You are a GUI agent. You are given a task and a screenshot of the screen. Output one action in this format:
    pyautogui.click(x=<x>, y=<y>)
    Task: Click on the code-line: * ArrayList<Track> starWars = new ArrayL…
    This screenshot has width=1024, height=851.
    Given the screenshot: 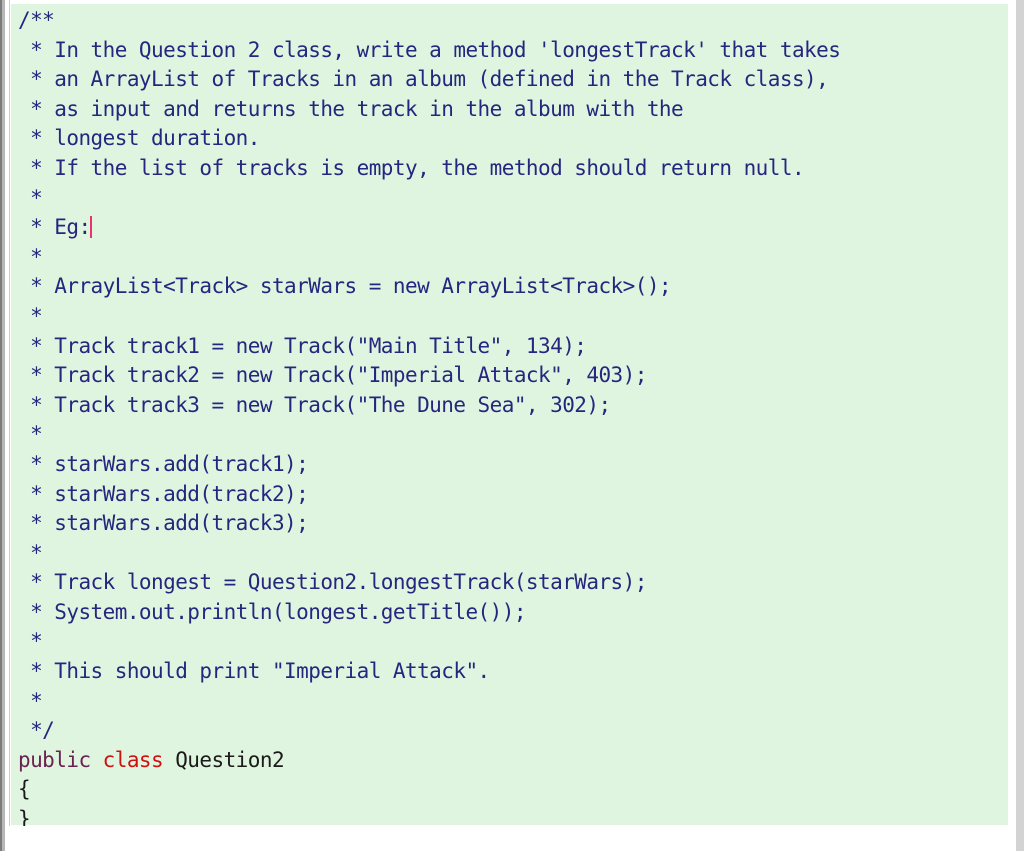 What is the action you would take?
    pyautogui.click(x=509, y=287)
    